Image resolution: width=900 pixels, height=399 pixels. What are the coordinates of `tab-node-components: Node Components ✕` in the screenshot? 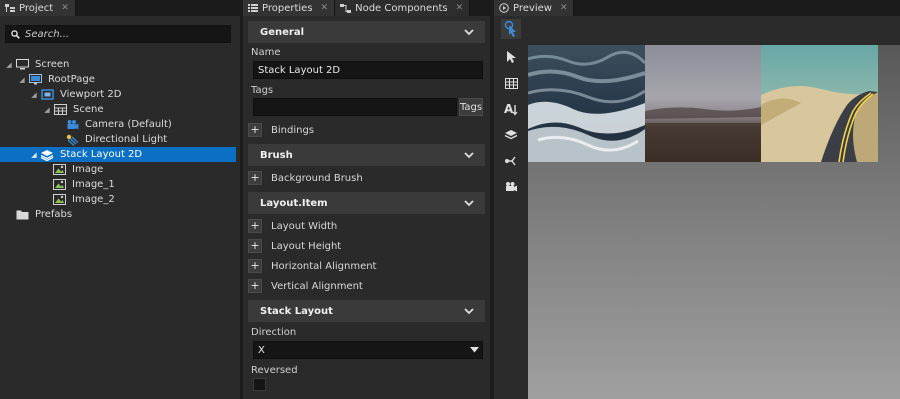 It's located at (403, 8).